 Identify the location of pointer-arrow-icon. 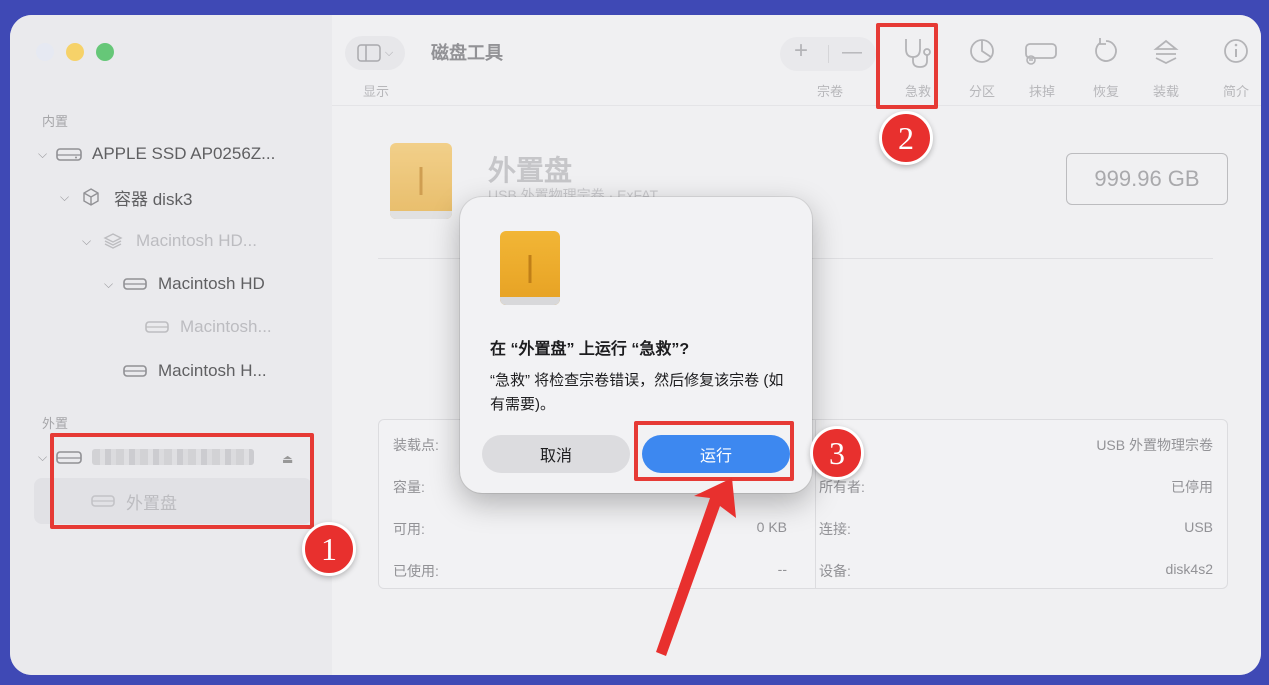
(696, 567).